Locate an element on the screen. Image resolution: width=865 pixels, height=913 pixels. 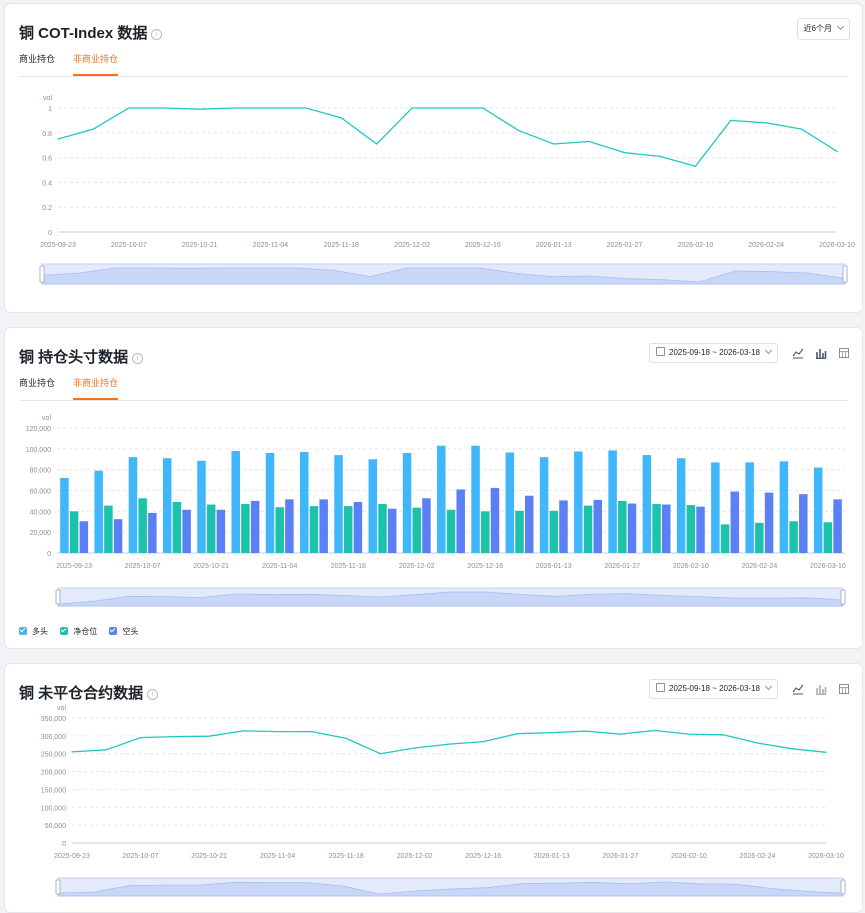
y-tick-label: 0.6 is located at coordinates (47, 159).